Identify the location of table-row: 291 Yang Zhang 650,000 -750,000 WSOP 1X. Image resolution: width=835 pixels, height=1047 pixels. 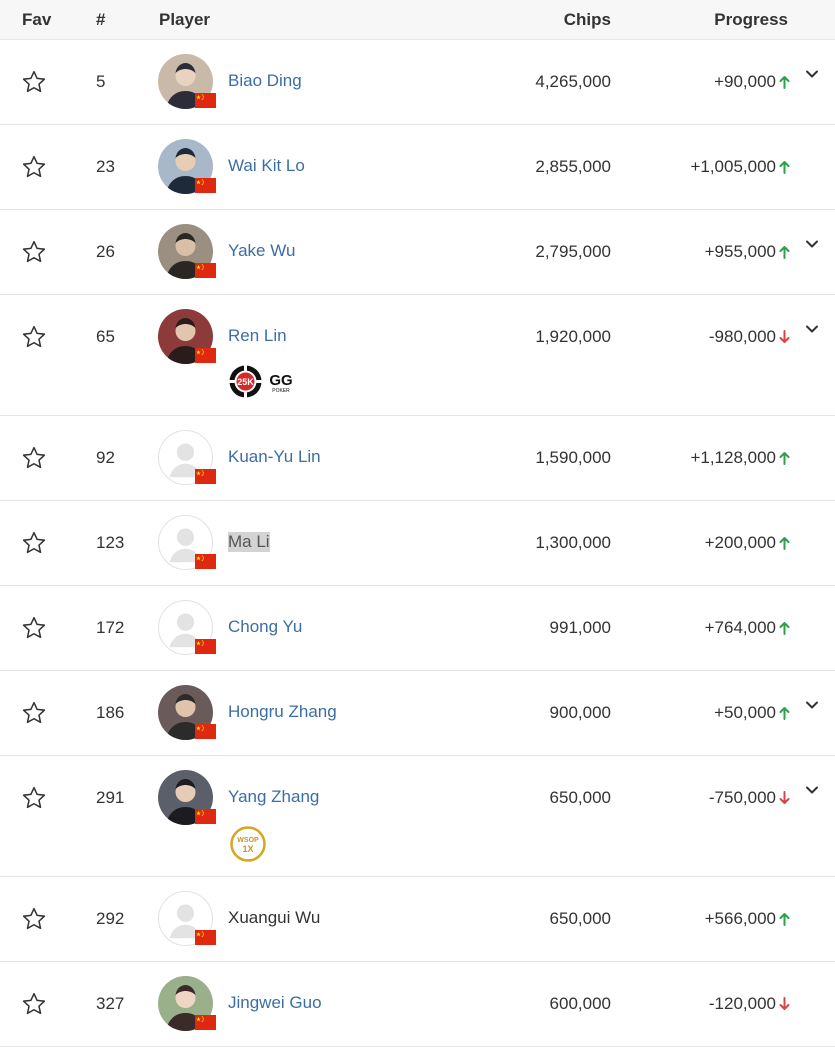
(417, 816).